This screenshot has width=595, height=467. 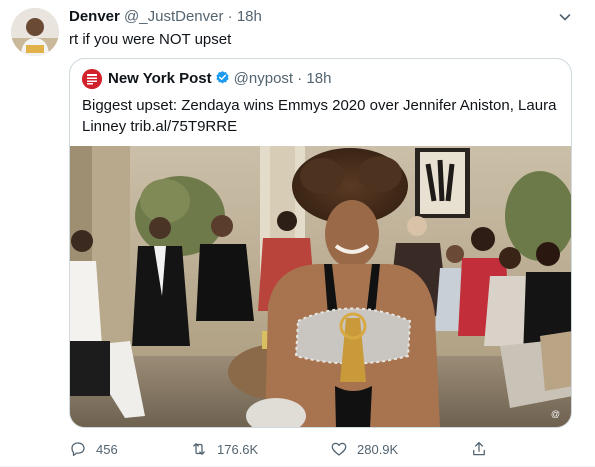 I want to click on retweet-button: 176.6K, so click(x=224, y=449).